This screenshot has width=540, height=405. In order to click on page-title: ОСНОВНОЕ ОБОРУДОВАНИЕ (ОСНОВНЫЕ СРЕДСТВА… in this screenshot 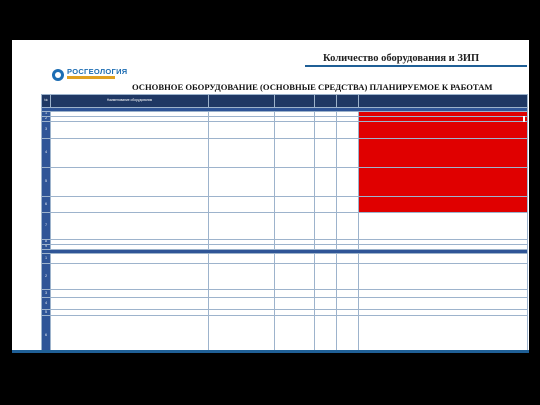, I will do `click(312, 87)`.